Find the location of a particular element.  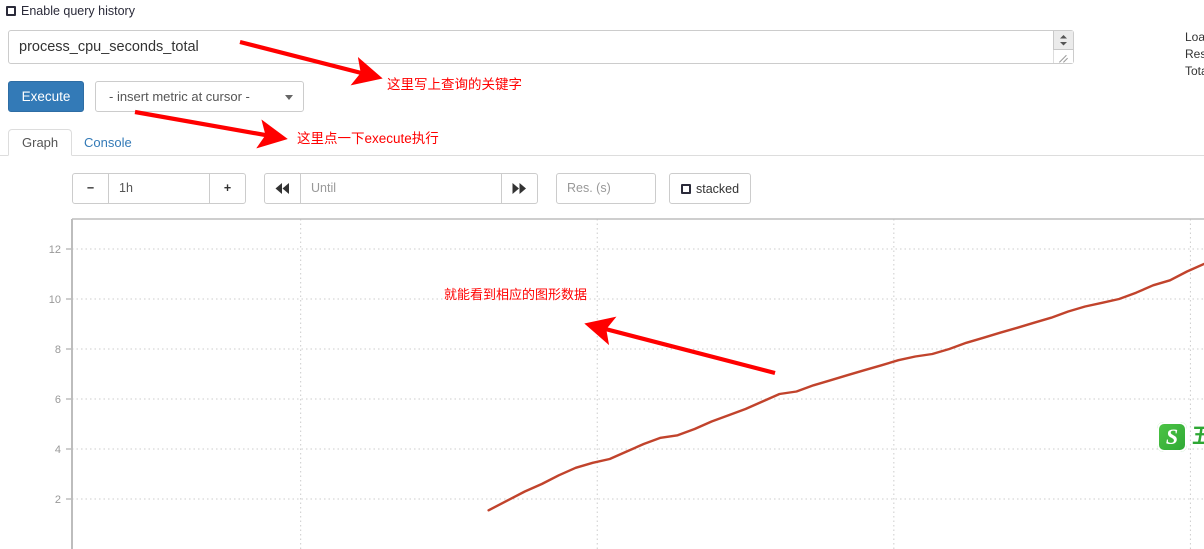

y-axis-tick: 2 is located at coordinates (58, 500).